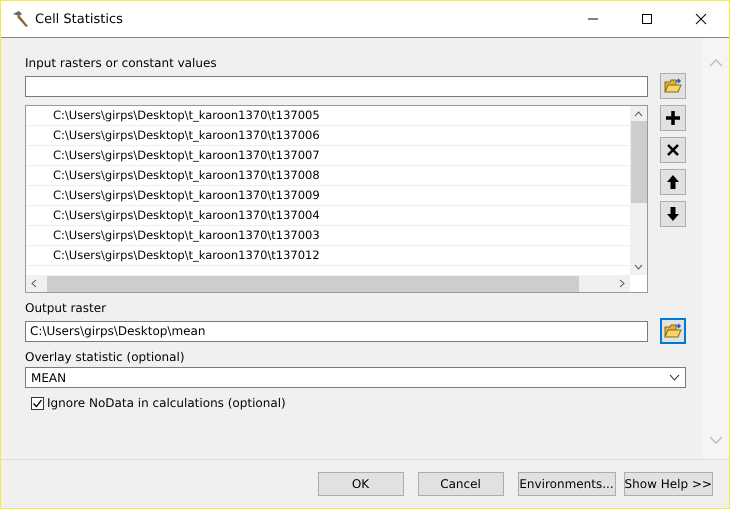  What do you see at coordinates (79, 19) in the screenshot?
I see `window-title: Cell Statistics` at bounding box center [79, 19].